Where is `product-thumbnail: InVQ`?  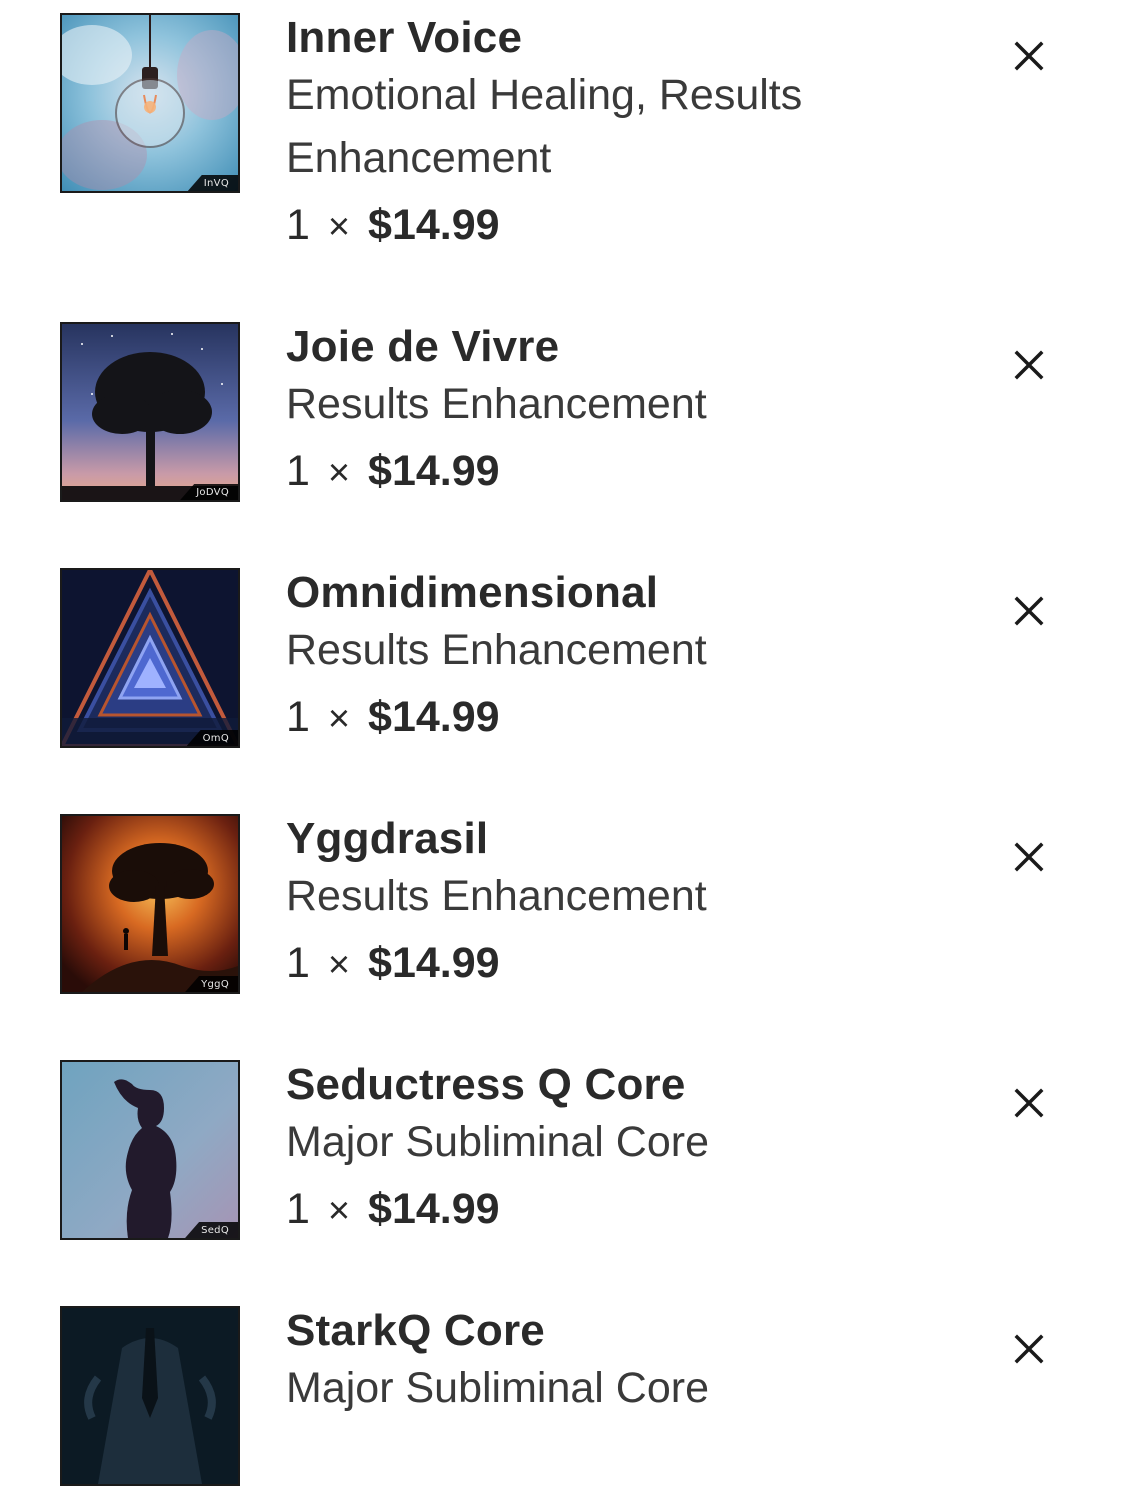 product-thumbnail: InVQ is located at coordinates (150, 103).